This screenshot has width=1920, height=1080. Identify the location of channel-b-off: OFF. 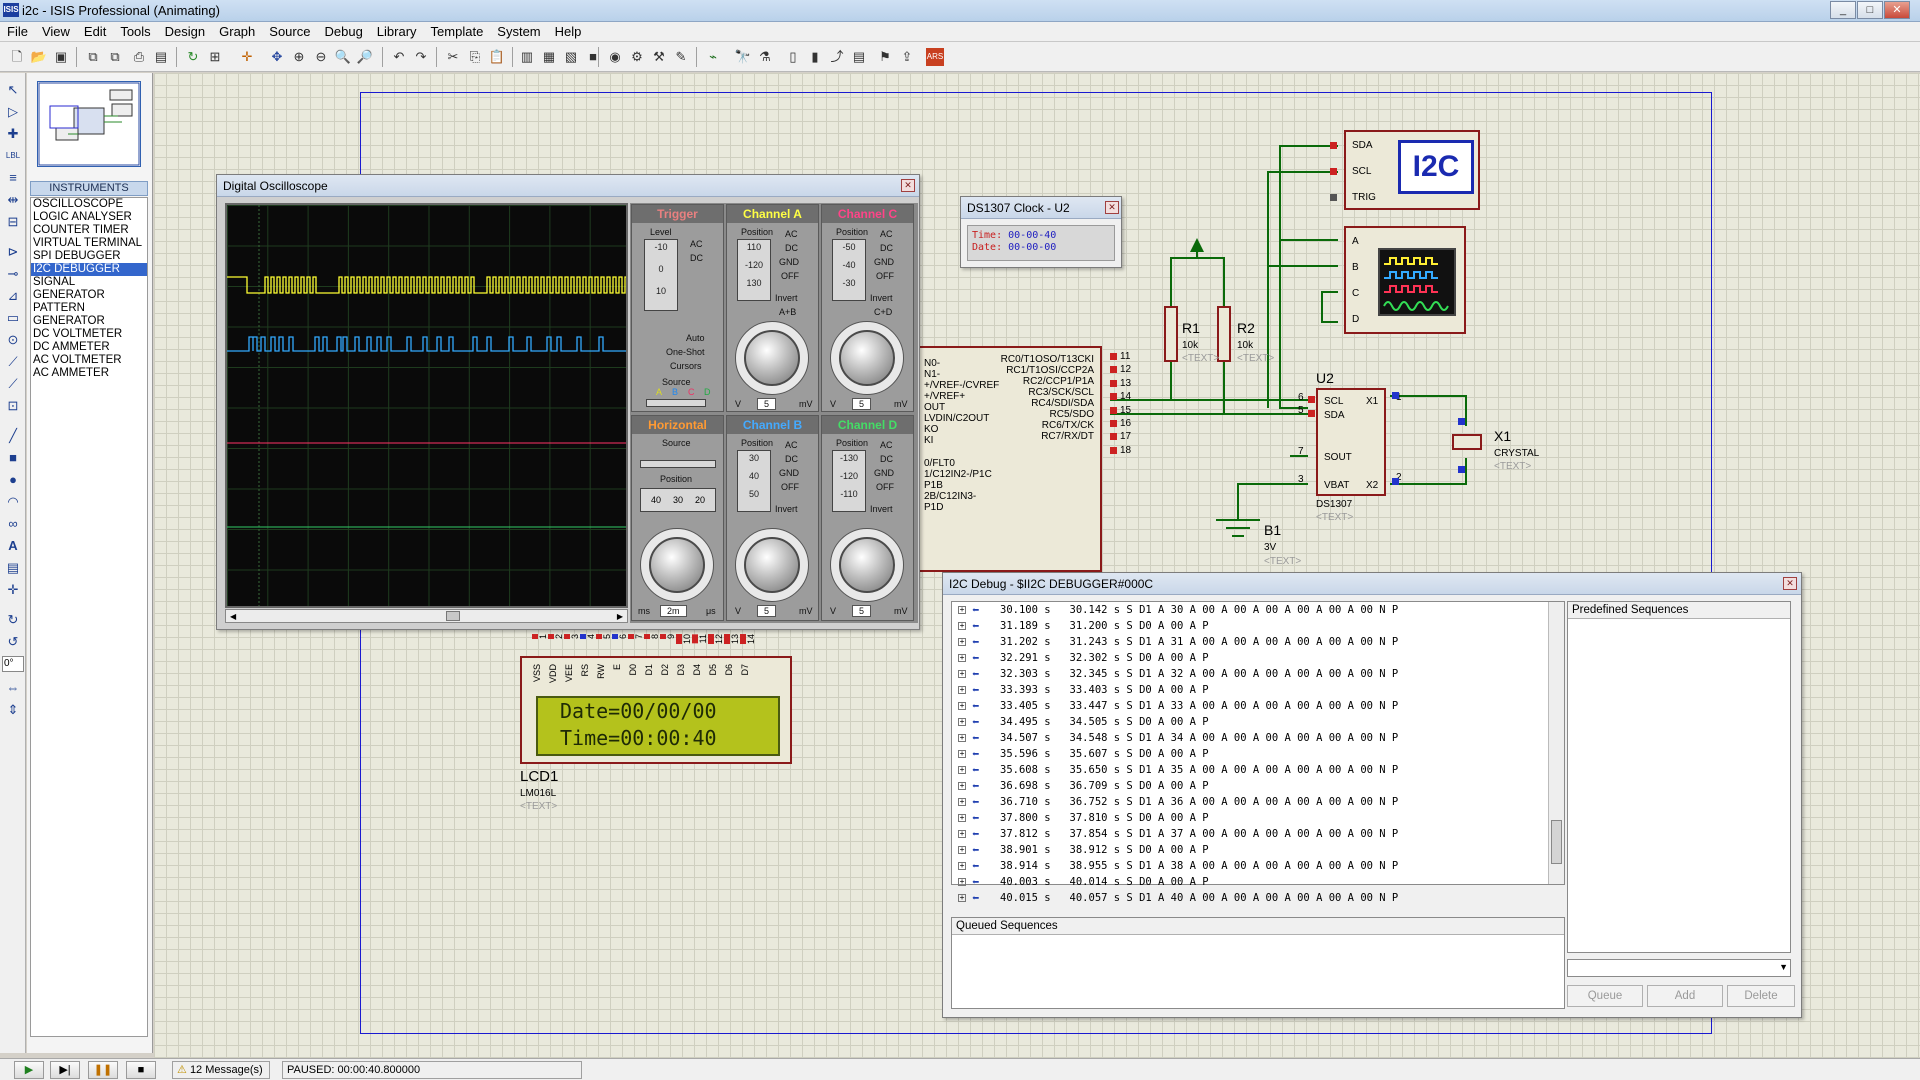
(790, 487).